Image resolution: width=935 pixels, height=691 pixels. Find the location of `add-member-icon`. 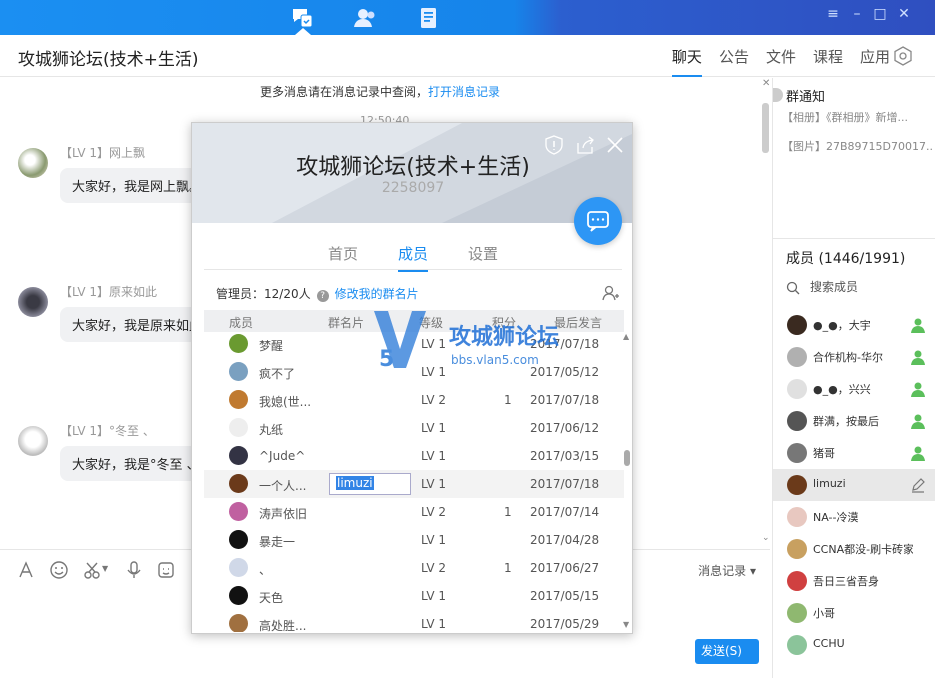

add-member-icon is located at coordinates (611, 293).